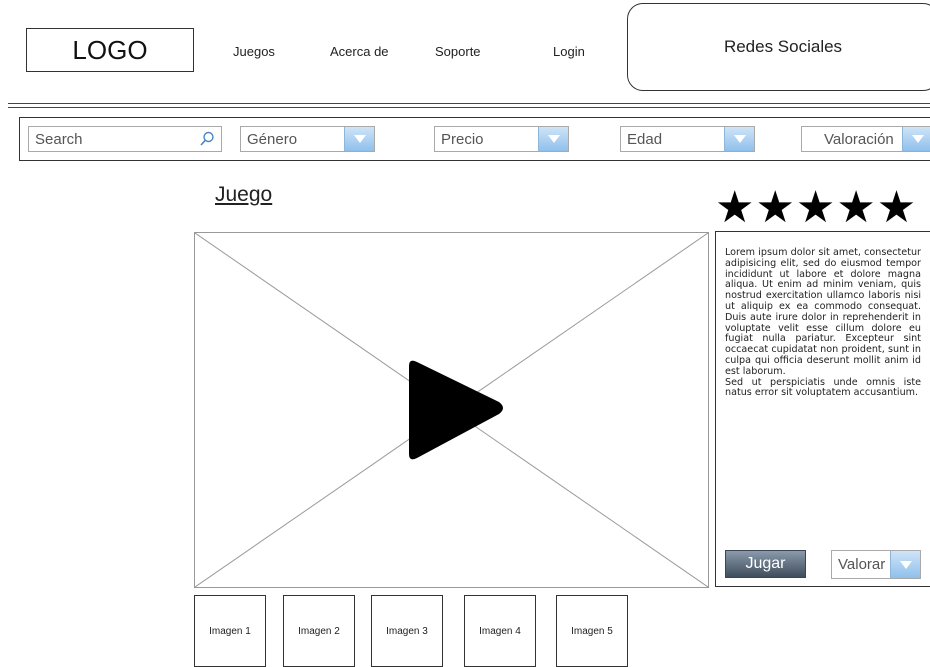  I want to click on age-dropdown: Edad, so click(687, 139).